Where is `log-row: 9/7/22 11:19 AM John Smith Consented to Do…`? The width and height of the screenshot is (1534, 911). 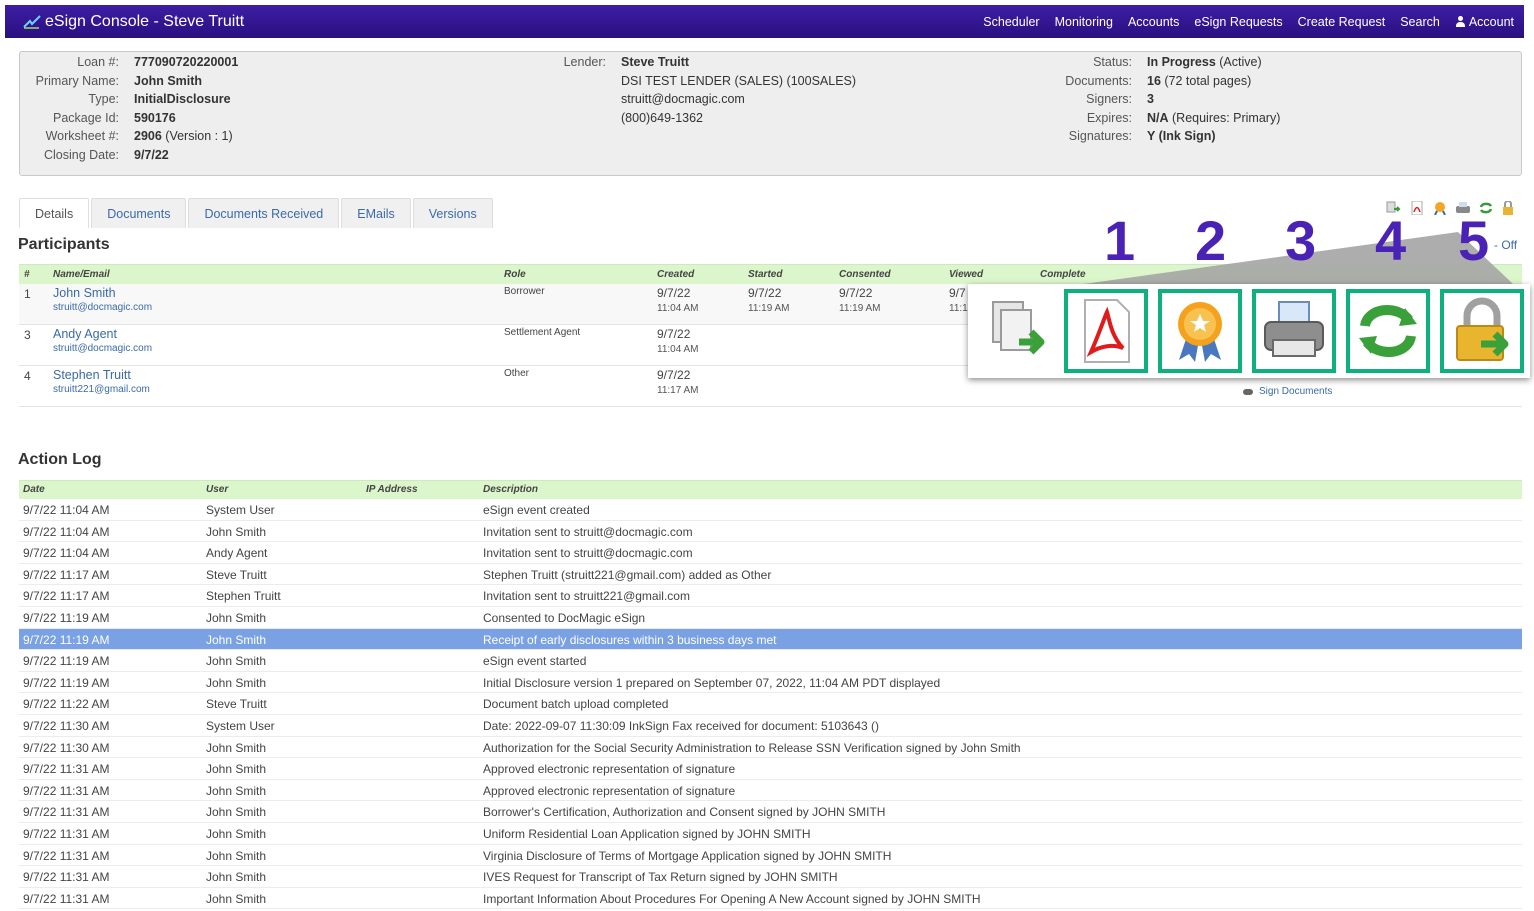
log-row: 9/7/22 11:19 AM John Smith Consented to Do… is located at coordinates (770, 618).